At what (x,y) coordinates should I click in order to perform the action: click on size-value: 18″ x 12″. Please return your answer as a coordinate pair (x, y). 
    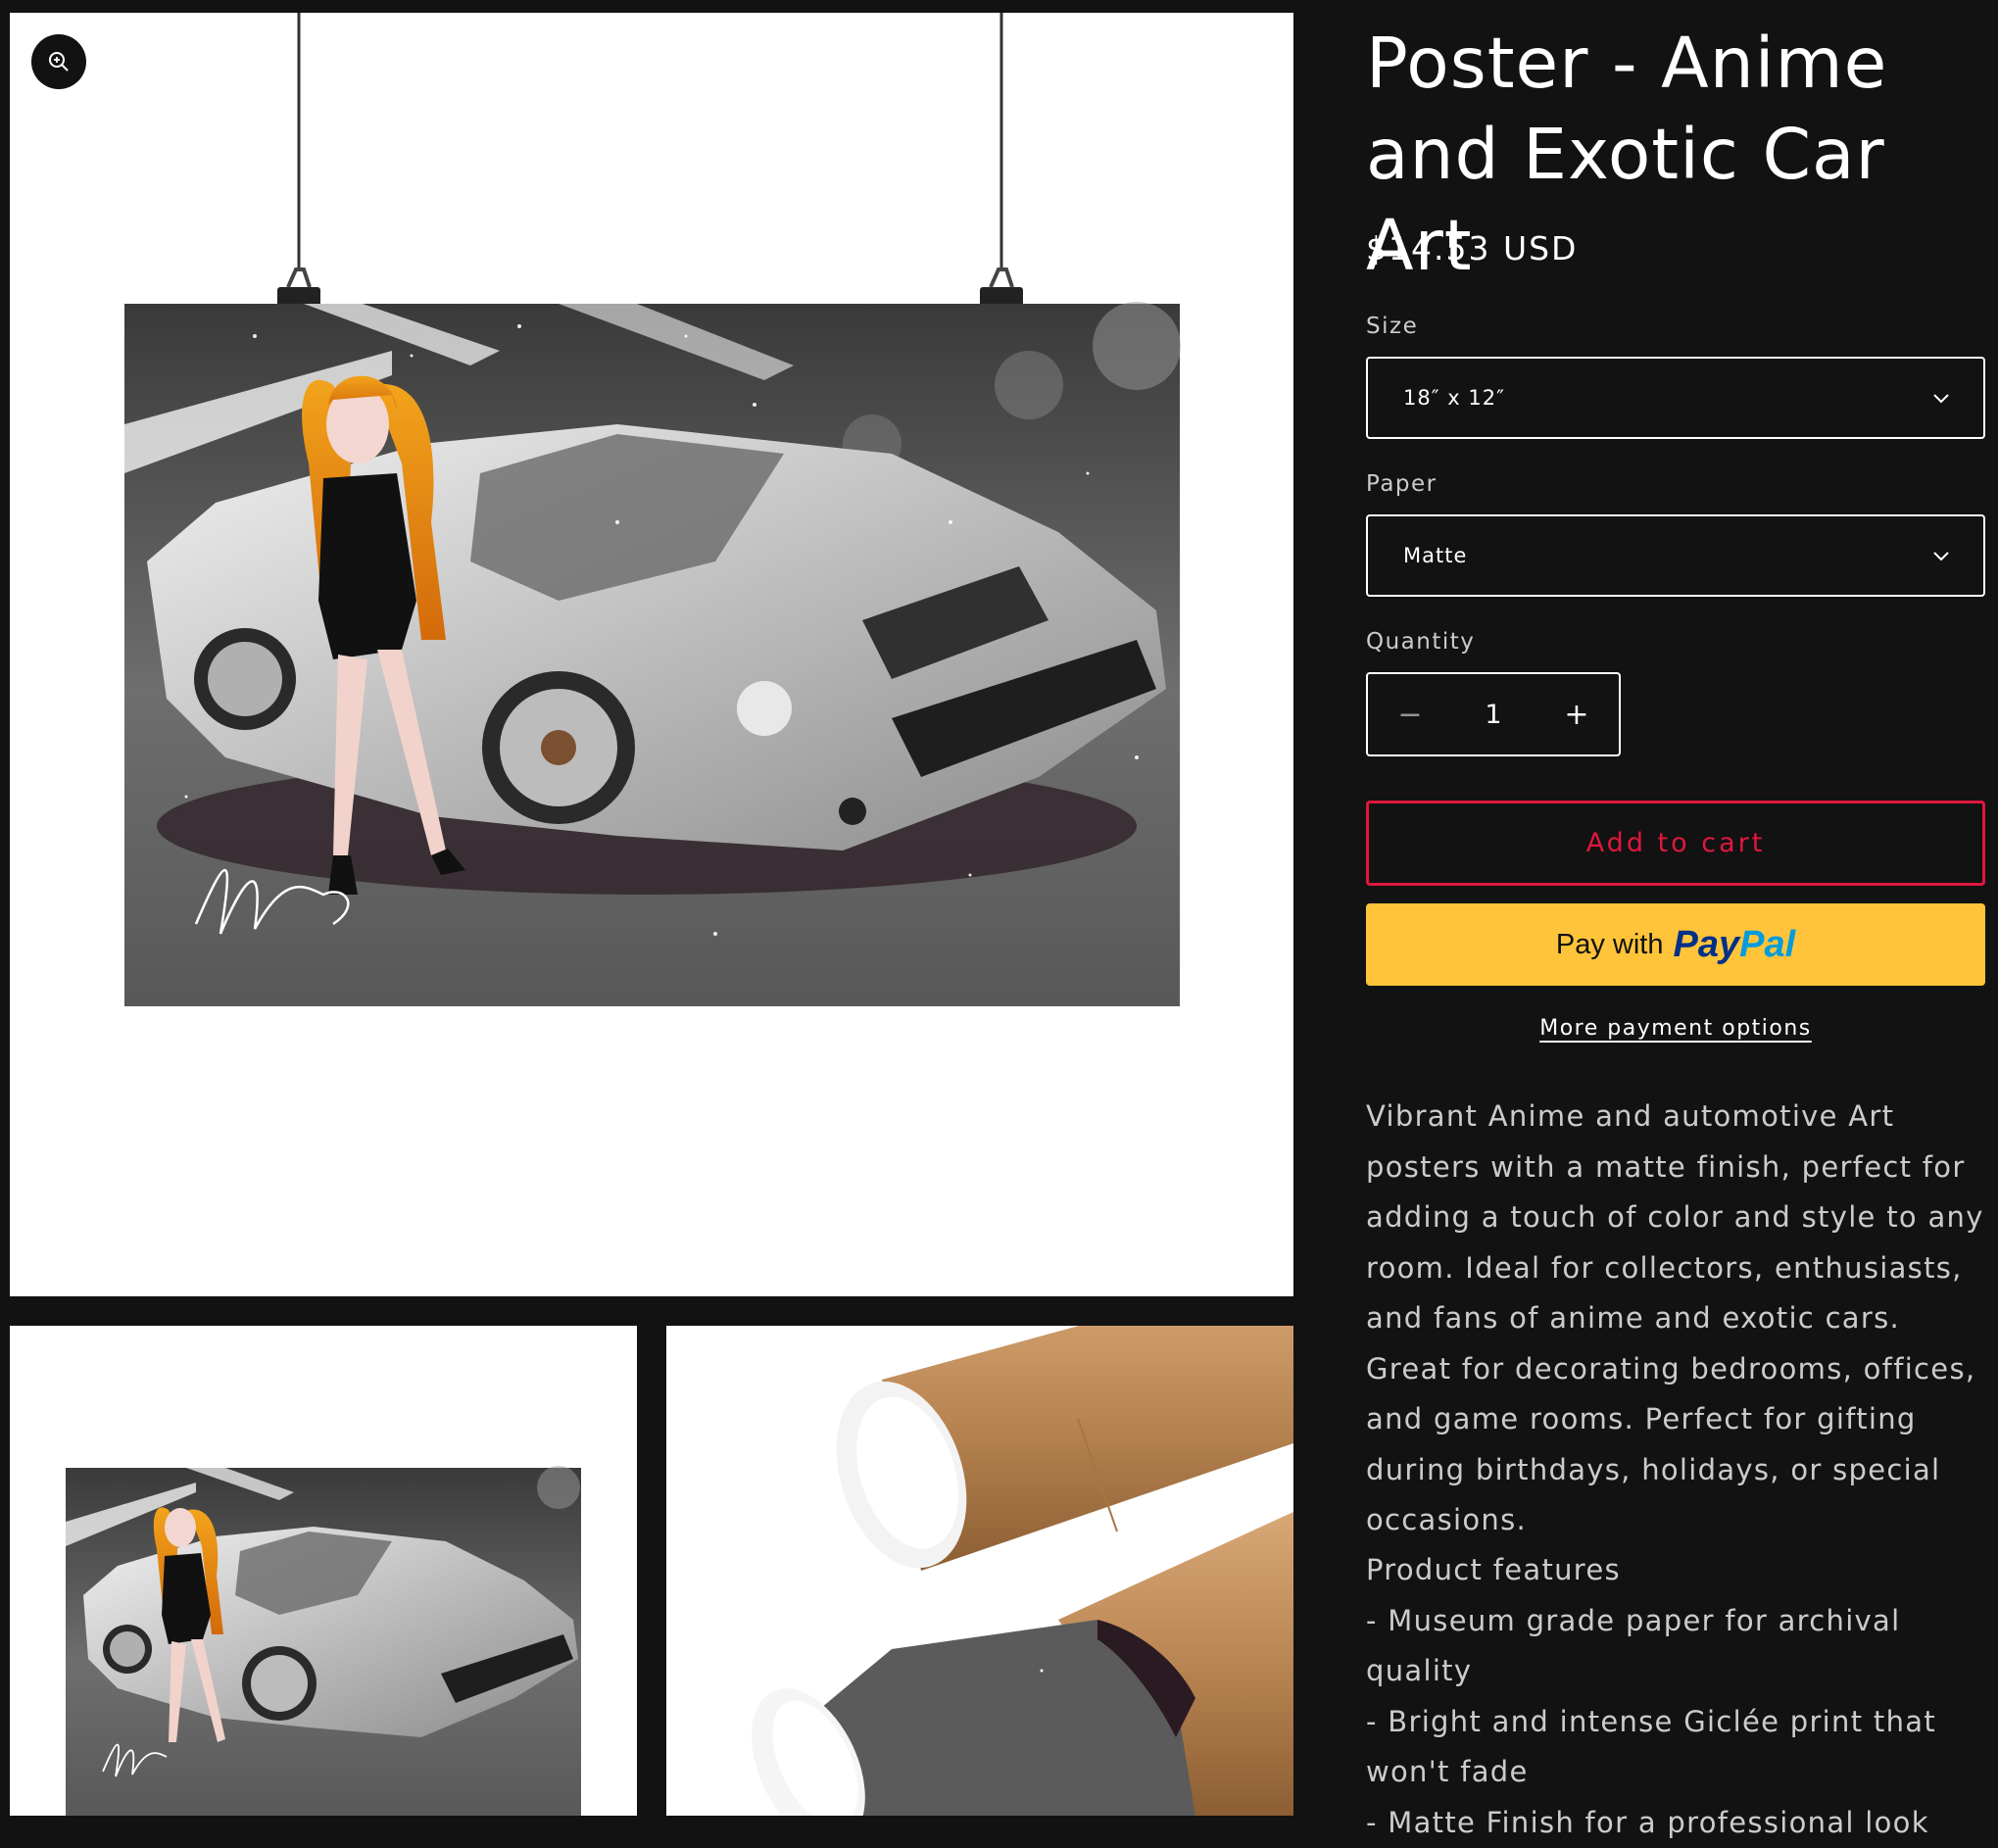
    Looking at the image, I should click on (1667, 398).